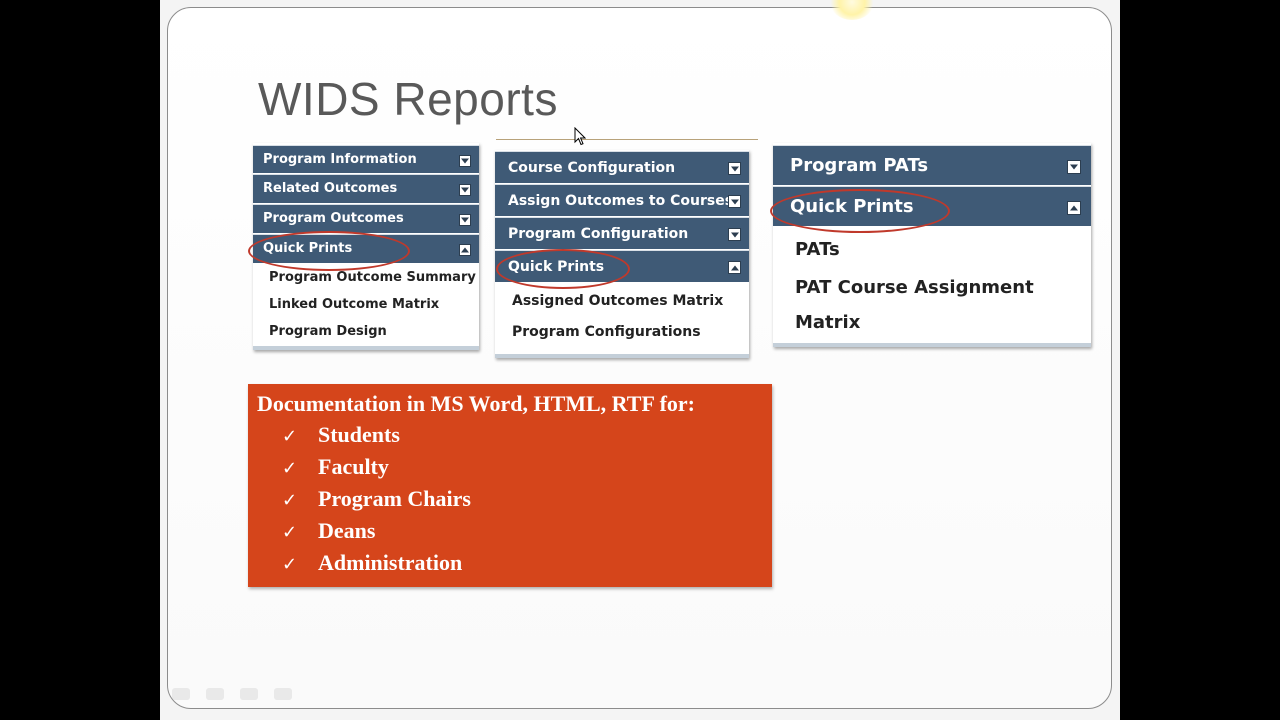 The height and width of the screenshot is (720, 1280). I want to click on menu-item-course-configuration: Course Configuration, so click(622, 167).